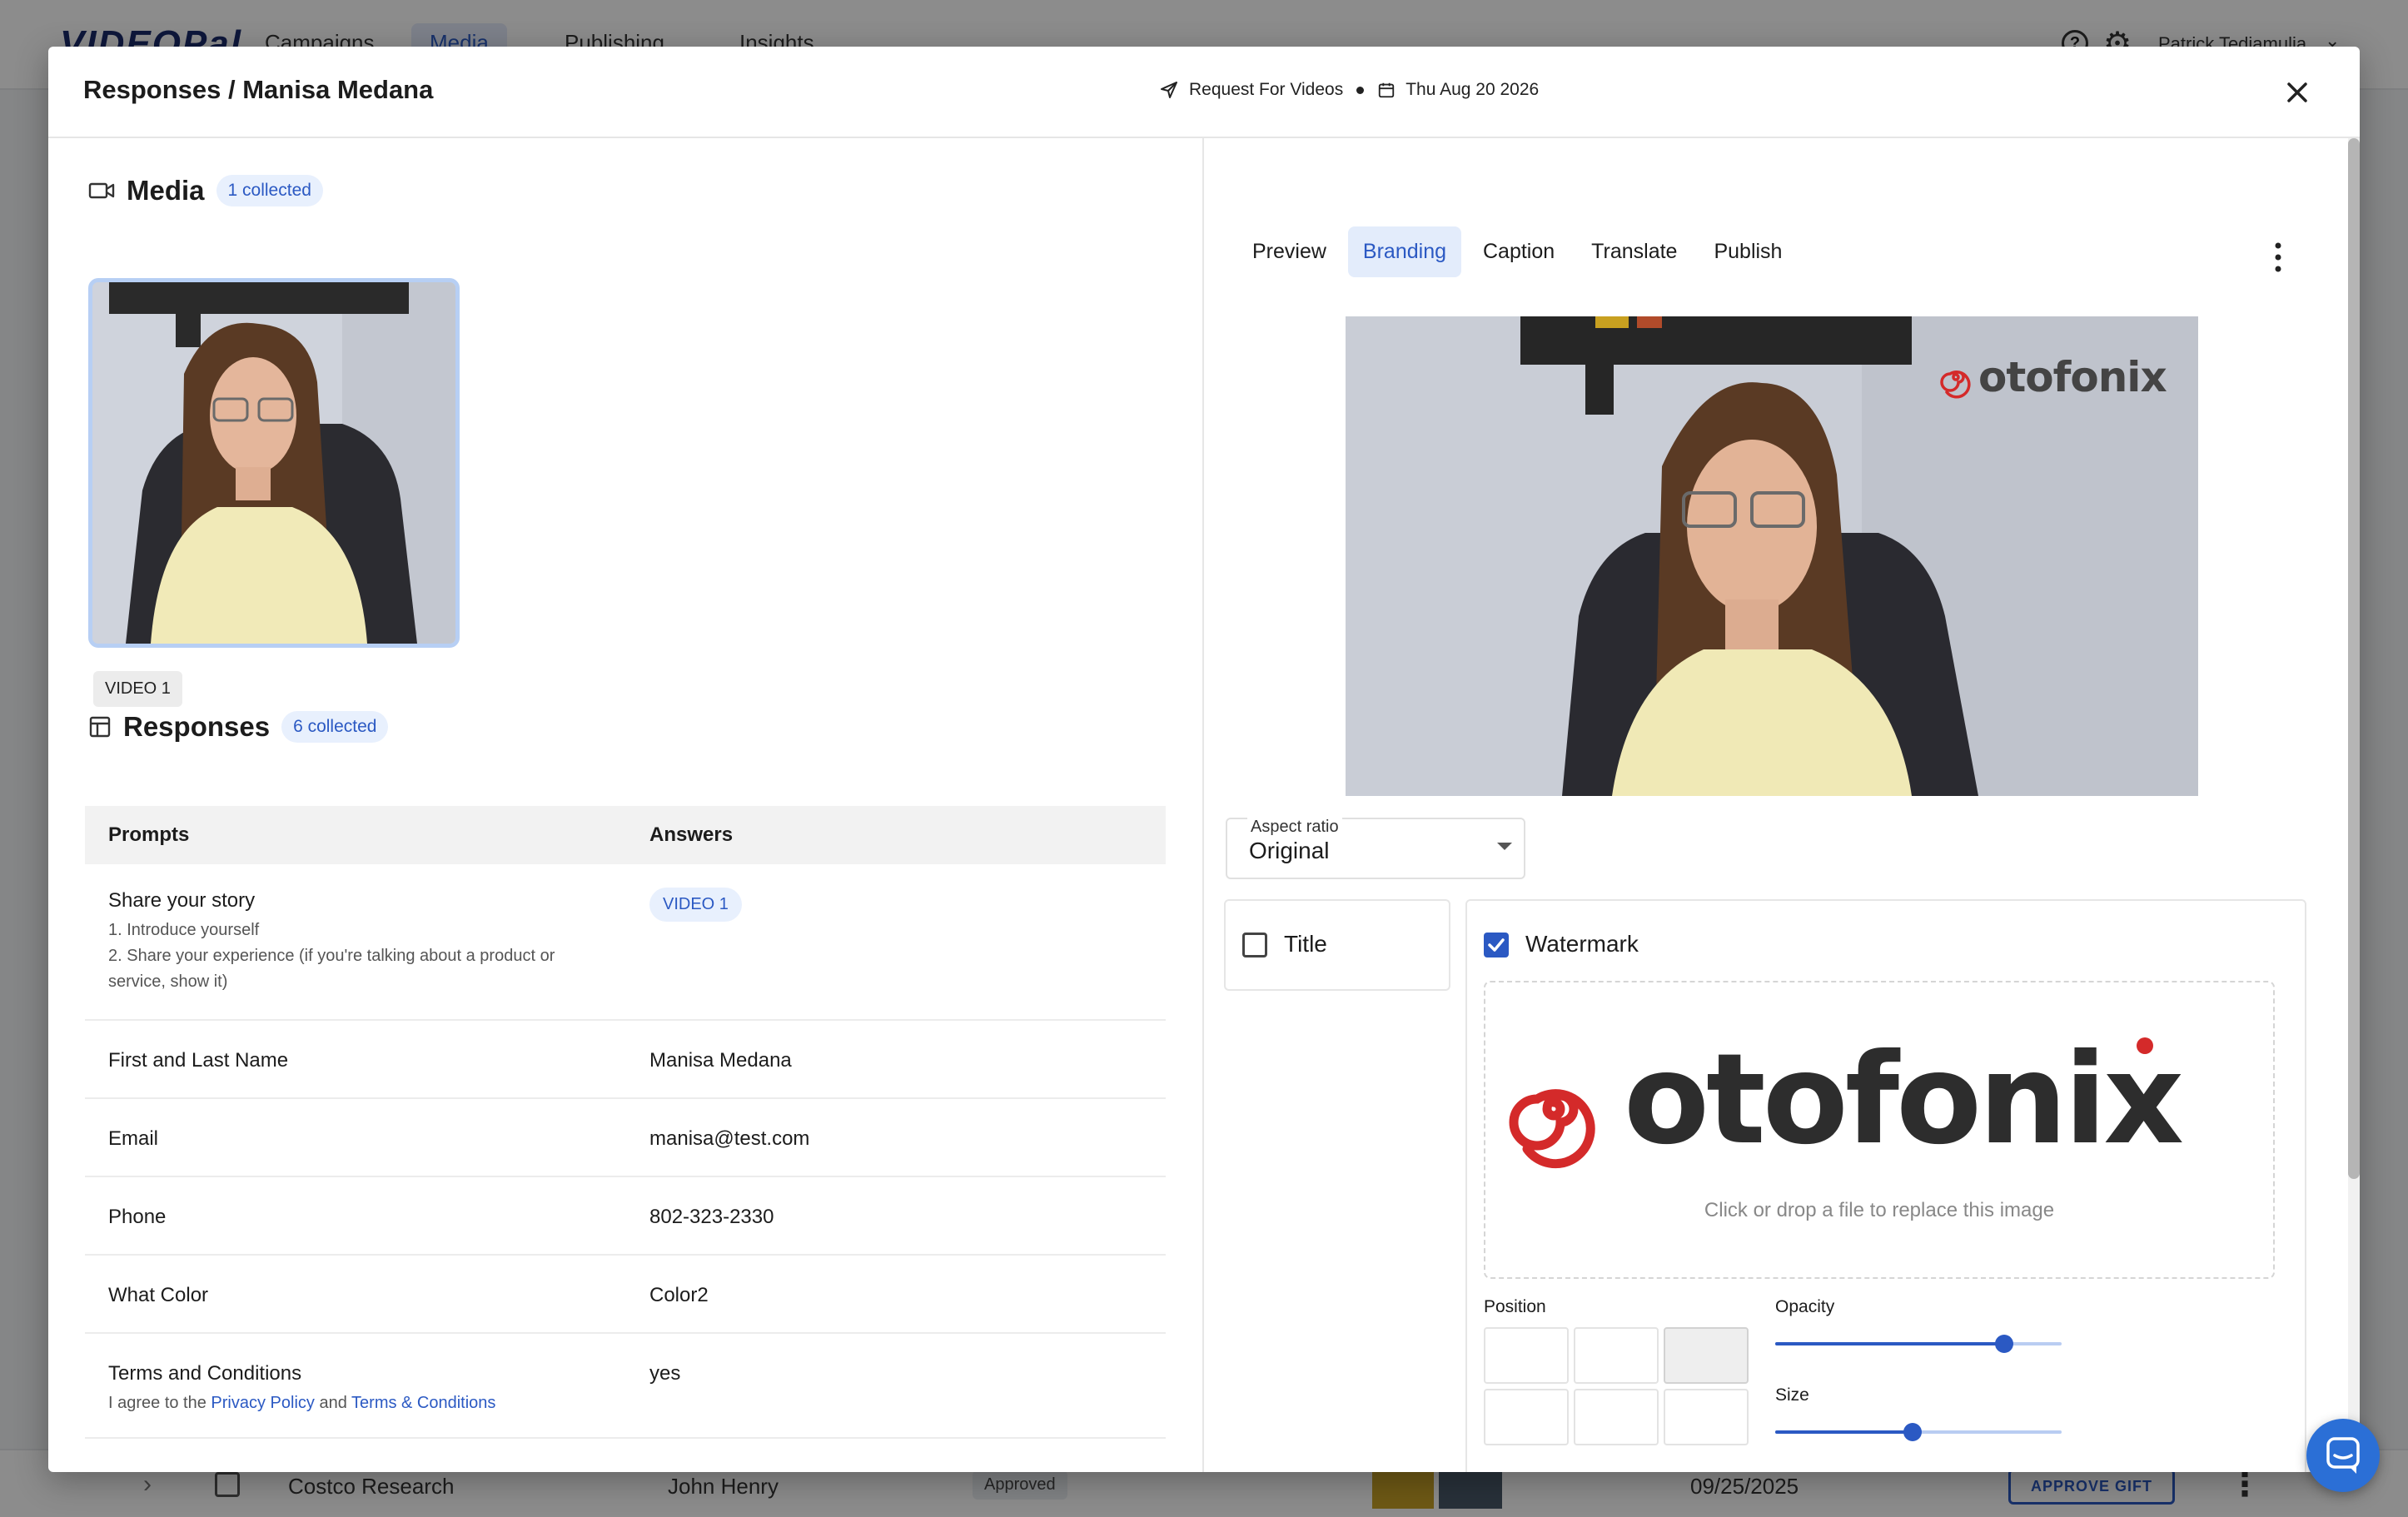  Describe the element at coordinates (335, 727) in the screenshot. I see `responses-count-badge: 6 collected` at that location.